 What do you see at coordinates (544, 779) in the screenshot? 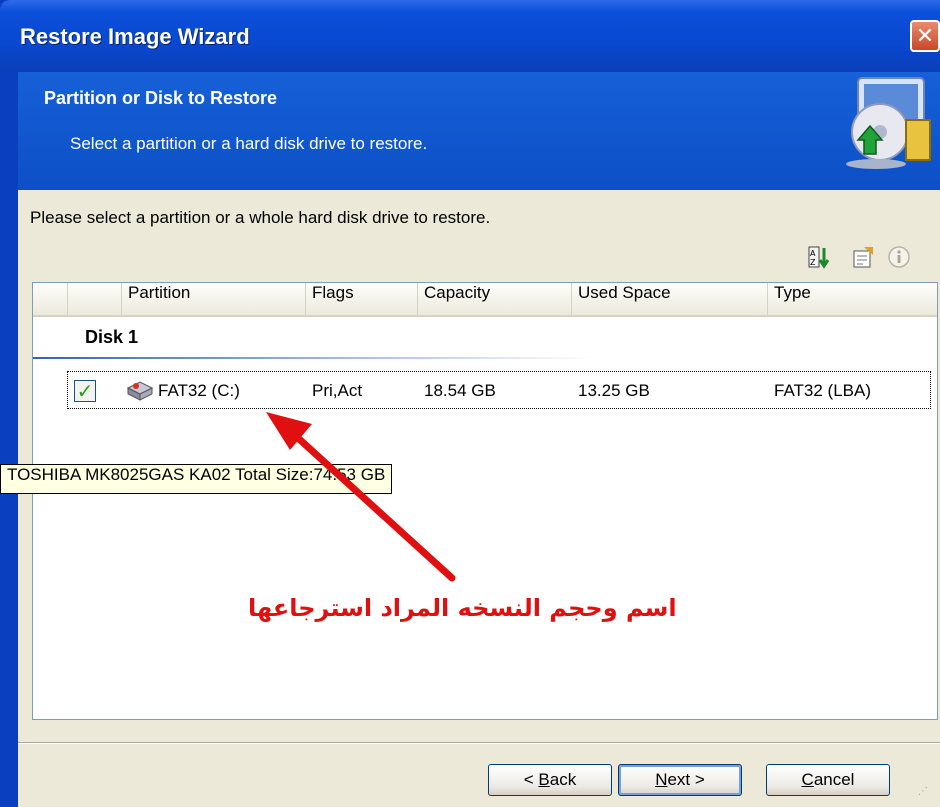
I see `back-button-accel: B` at bounding box center [544, 779].